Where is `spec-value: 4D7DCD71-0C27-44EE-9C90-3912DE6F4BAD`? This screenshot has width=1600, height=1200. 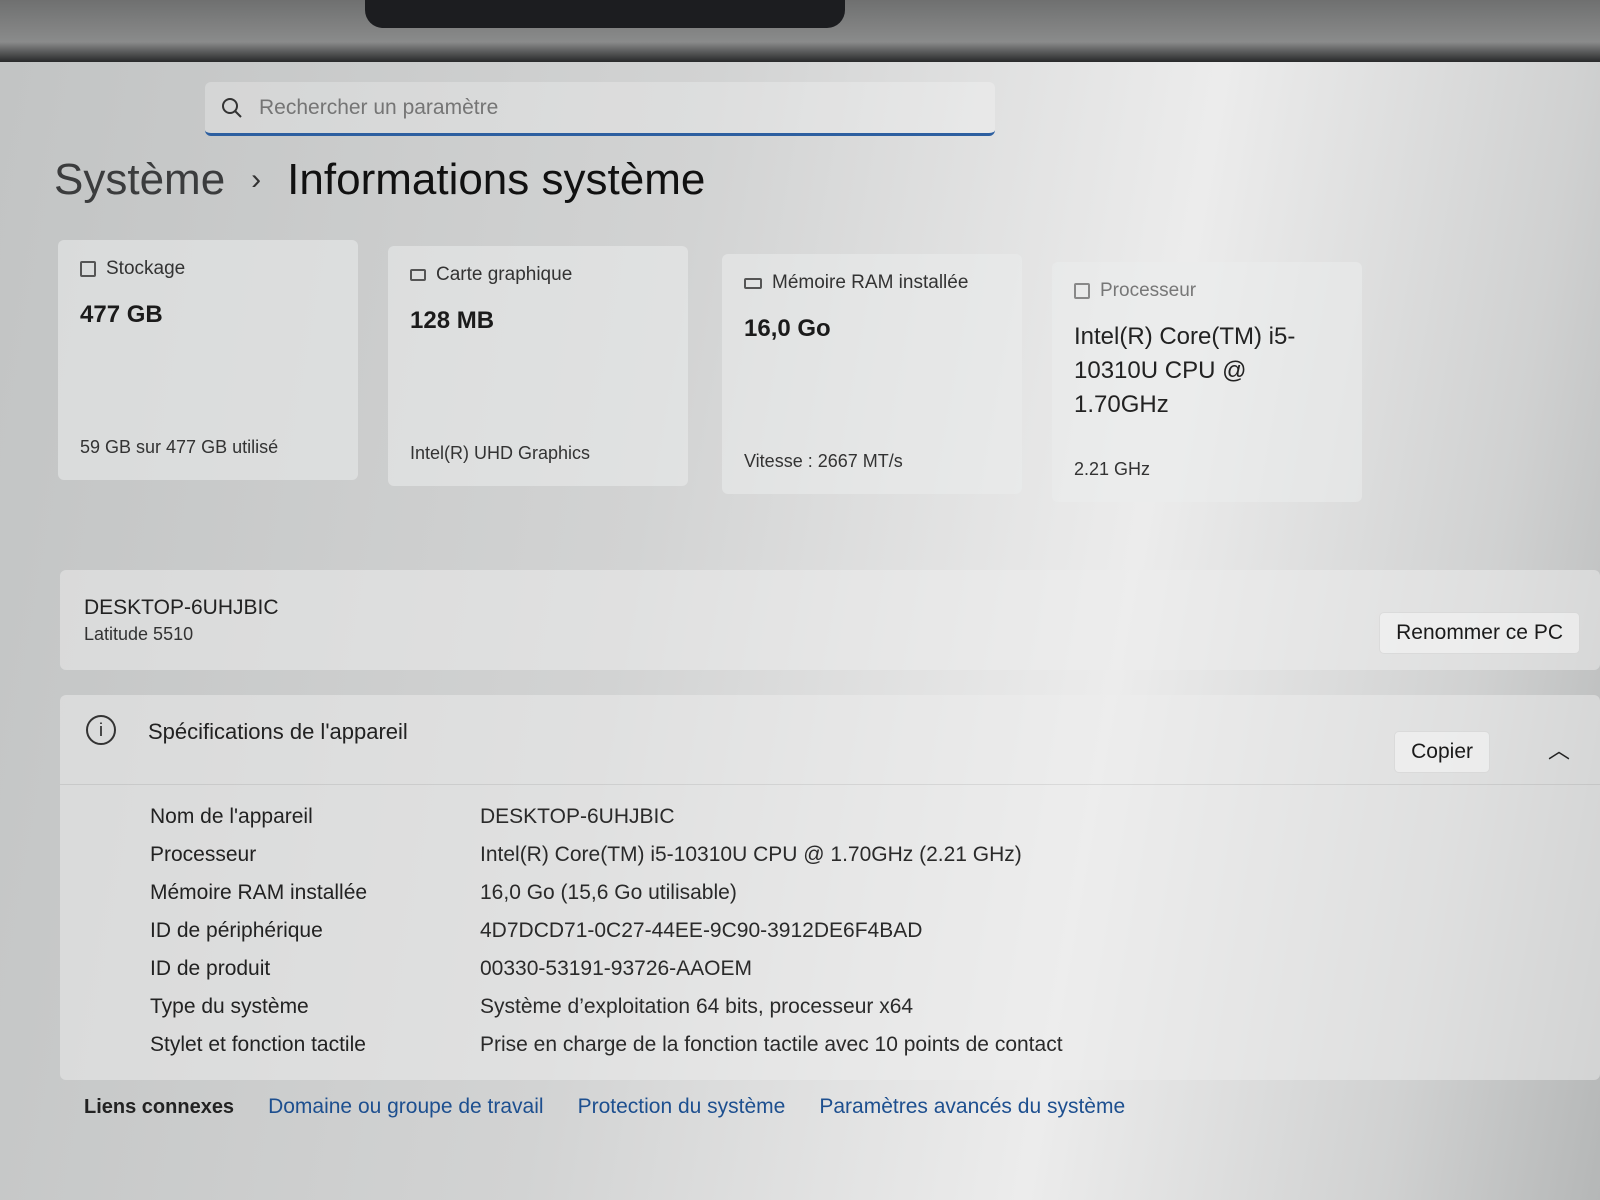 spec-value: 4D7DCD71-0C27-44EE-9C90-3912DE6F4BAD is located at coordinates (701, 930).